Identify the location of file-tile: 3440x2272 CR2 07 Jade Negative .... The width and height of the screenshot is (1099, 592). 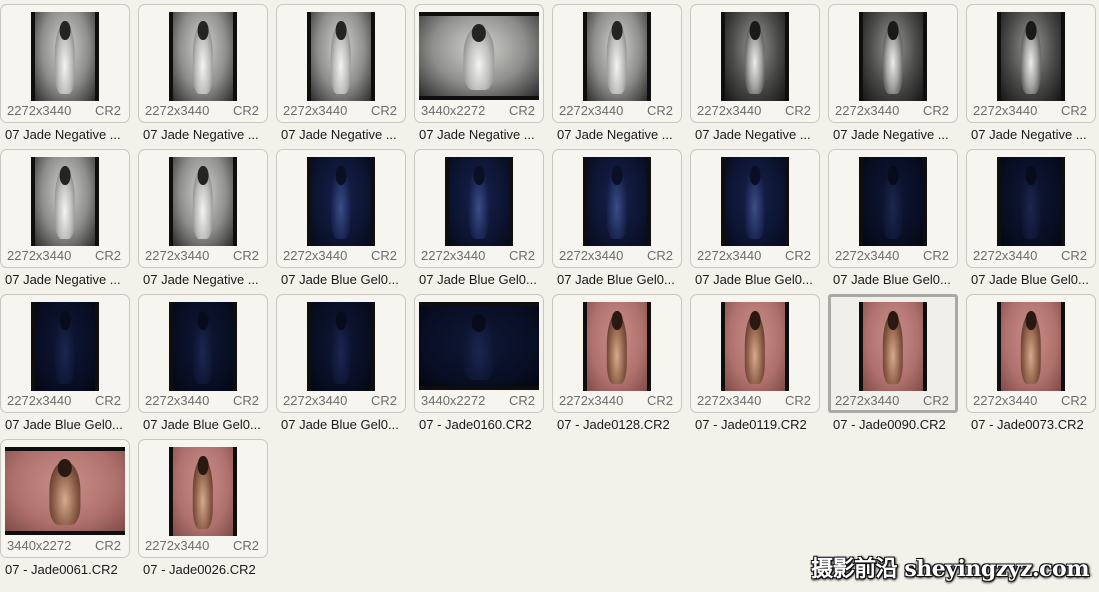
(483, 76).